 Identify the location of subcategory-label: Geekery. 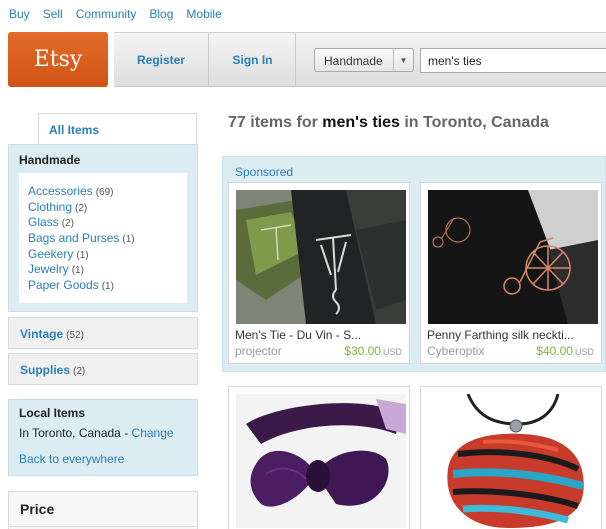
(50, 254).